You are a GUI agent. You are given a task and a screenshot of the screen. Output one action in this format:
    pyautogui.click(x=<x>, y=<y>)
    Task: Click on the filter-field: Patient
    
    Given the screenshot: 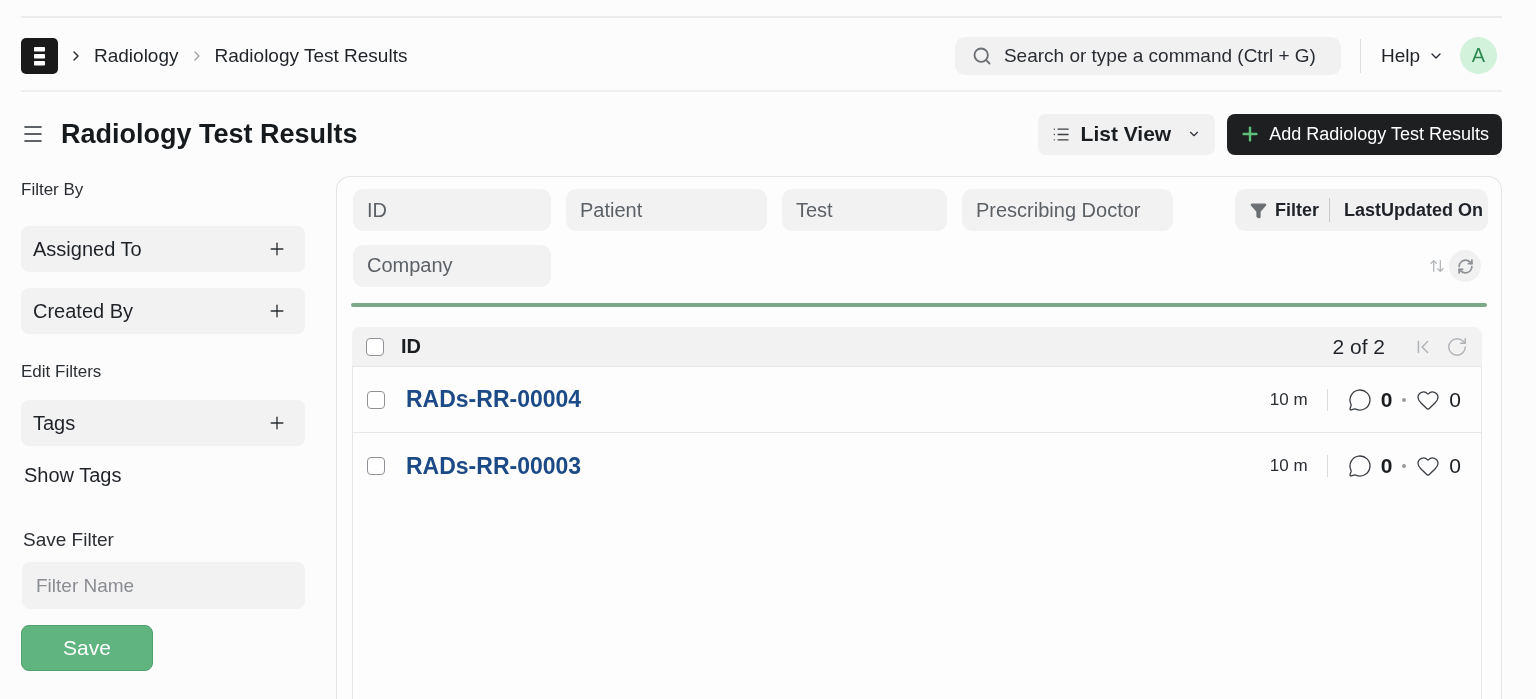 What is the action you would take?
    pyautogui.click(x=666, y=210)
    